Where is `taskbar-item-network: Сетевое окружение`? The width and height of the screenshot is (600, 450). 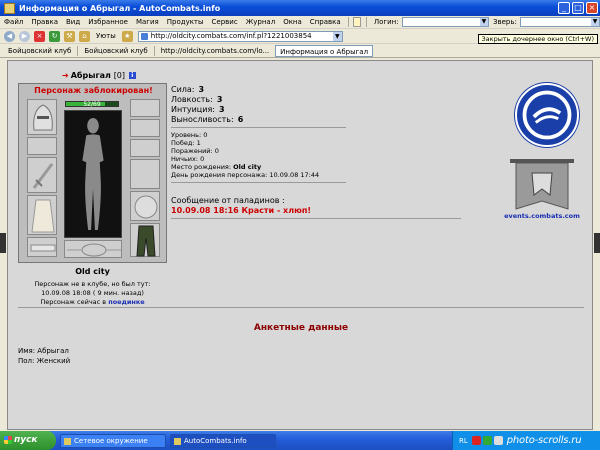
taskbar-item-network: Сетевое окружение is located at coordinates (113, 440).